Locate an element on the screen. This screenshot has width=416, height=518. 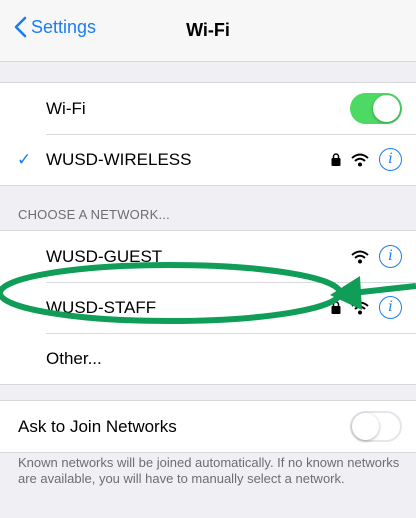
ask-join-group: Ask to Join Networks is located at coordinates (208, 426).